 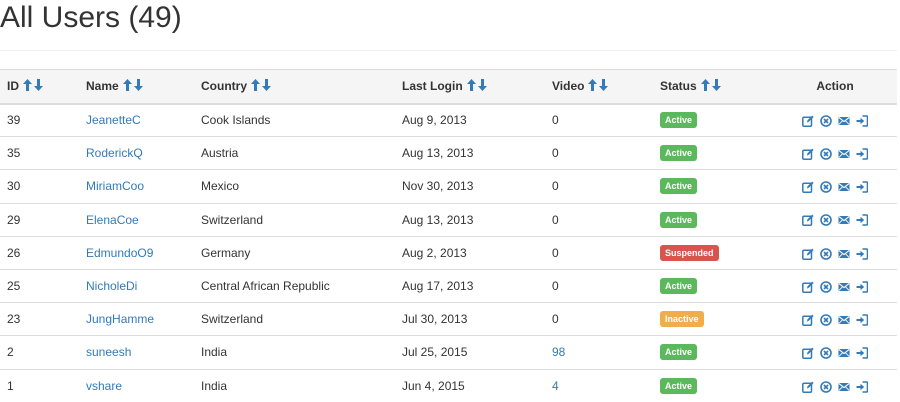 I want to click on column-header-name: Name, so click(x=136, y=87).